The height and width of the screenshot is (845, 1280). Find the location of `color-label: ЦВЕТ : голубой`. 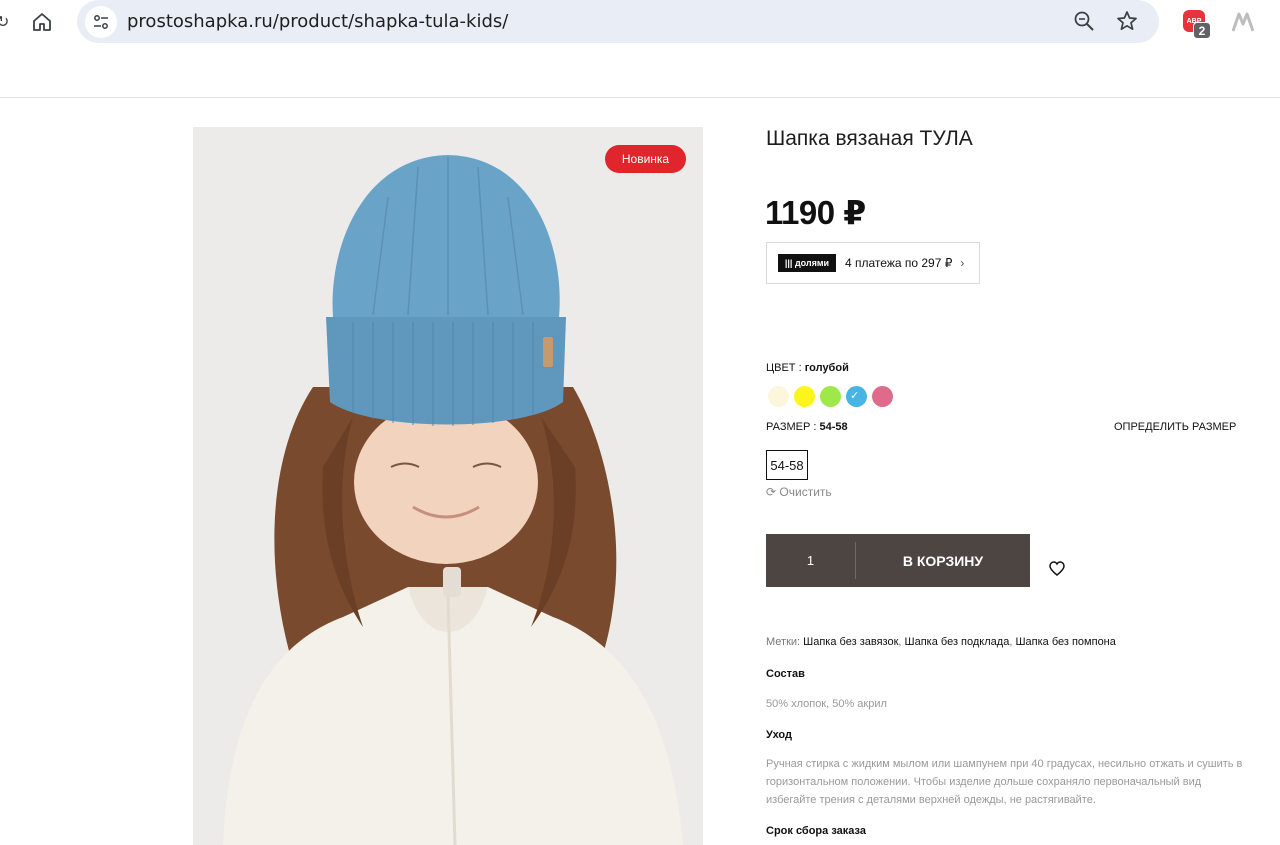

color-label: ЦВЕТ : голубой is located at coordinates (807, 368).